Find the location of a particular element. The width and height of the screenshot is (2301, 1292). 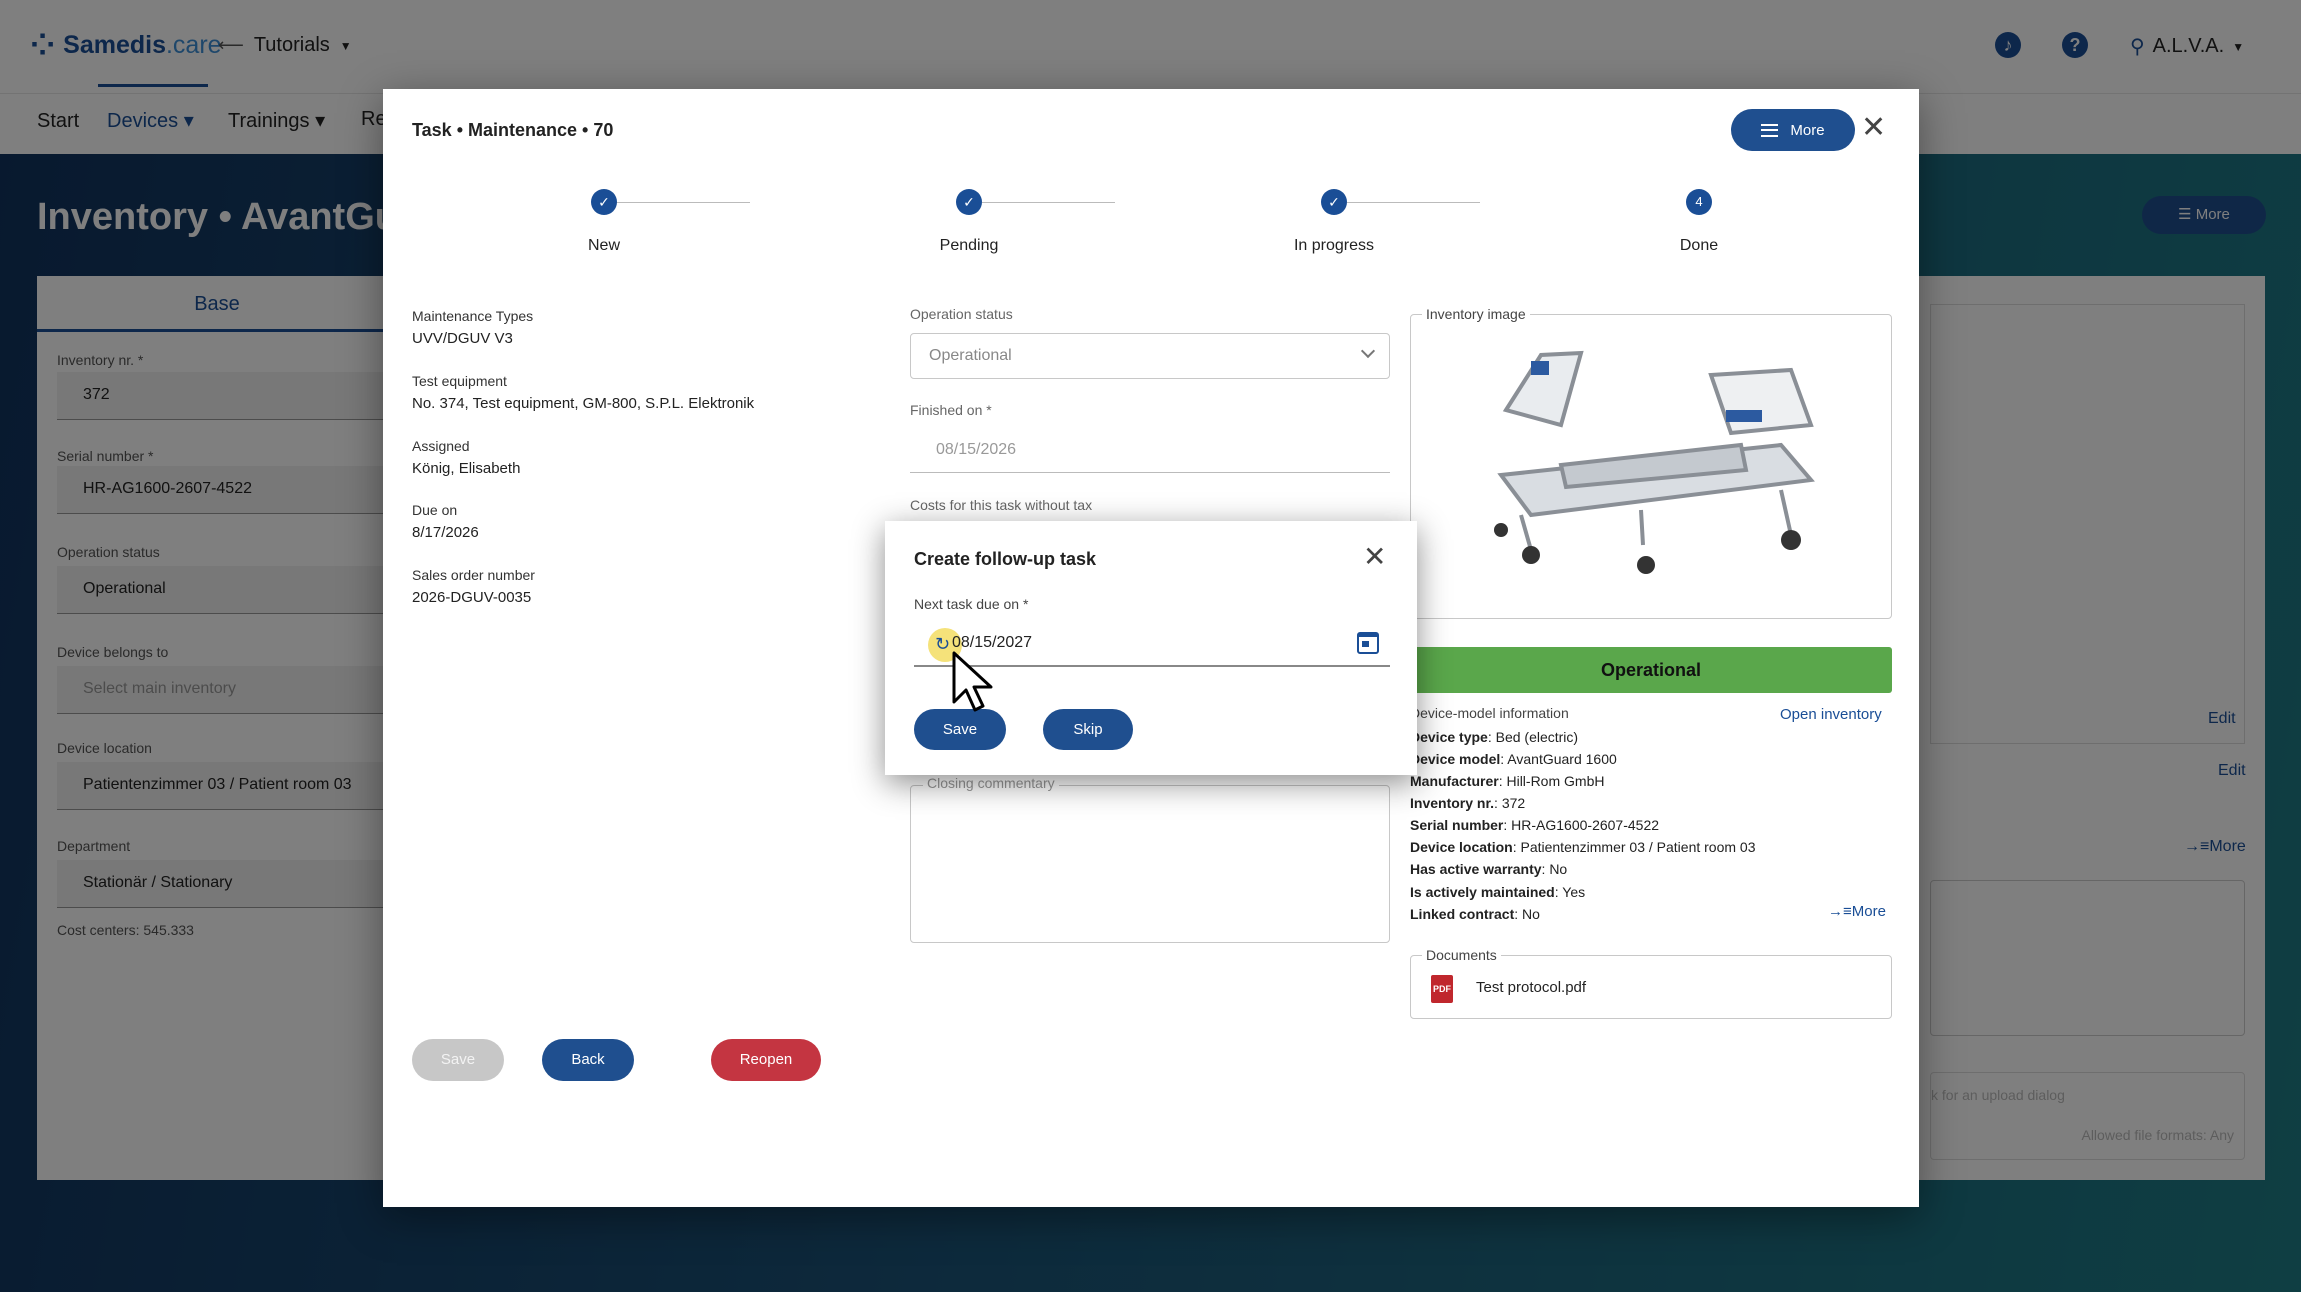

row-key: Device type is located at coordinates (1449, 737).